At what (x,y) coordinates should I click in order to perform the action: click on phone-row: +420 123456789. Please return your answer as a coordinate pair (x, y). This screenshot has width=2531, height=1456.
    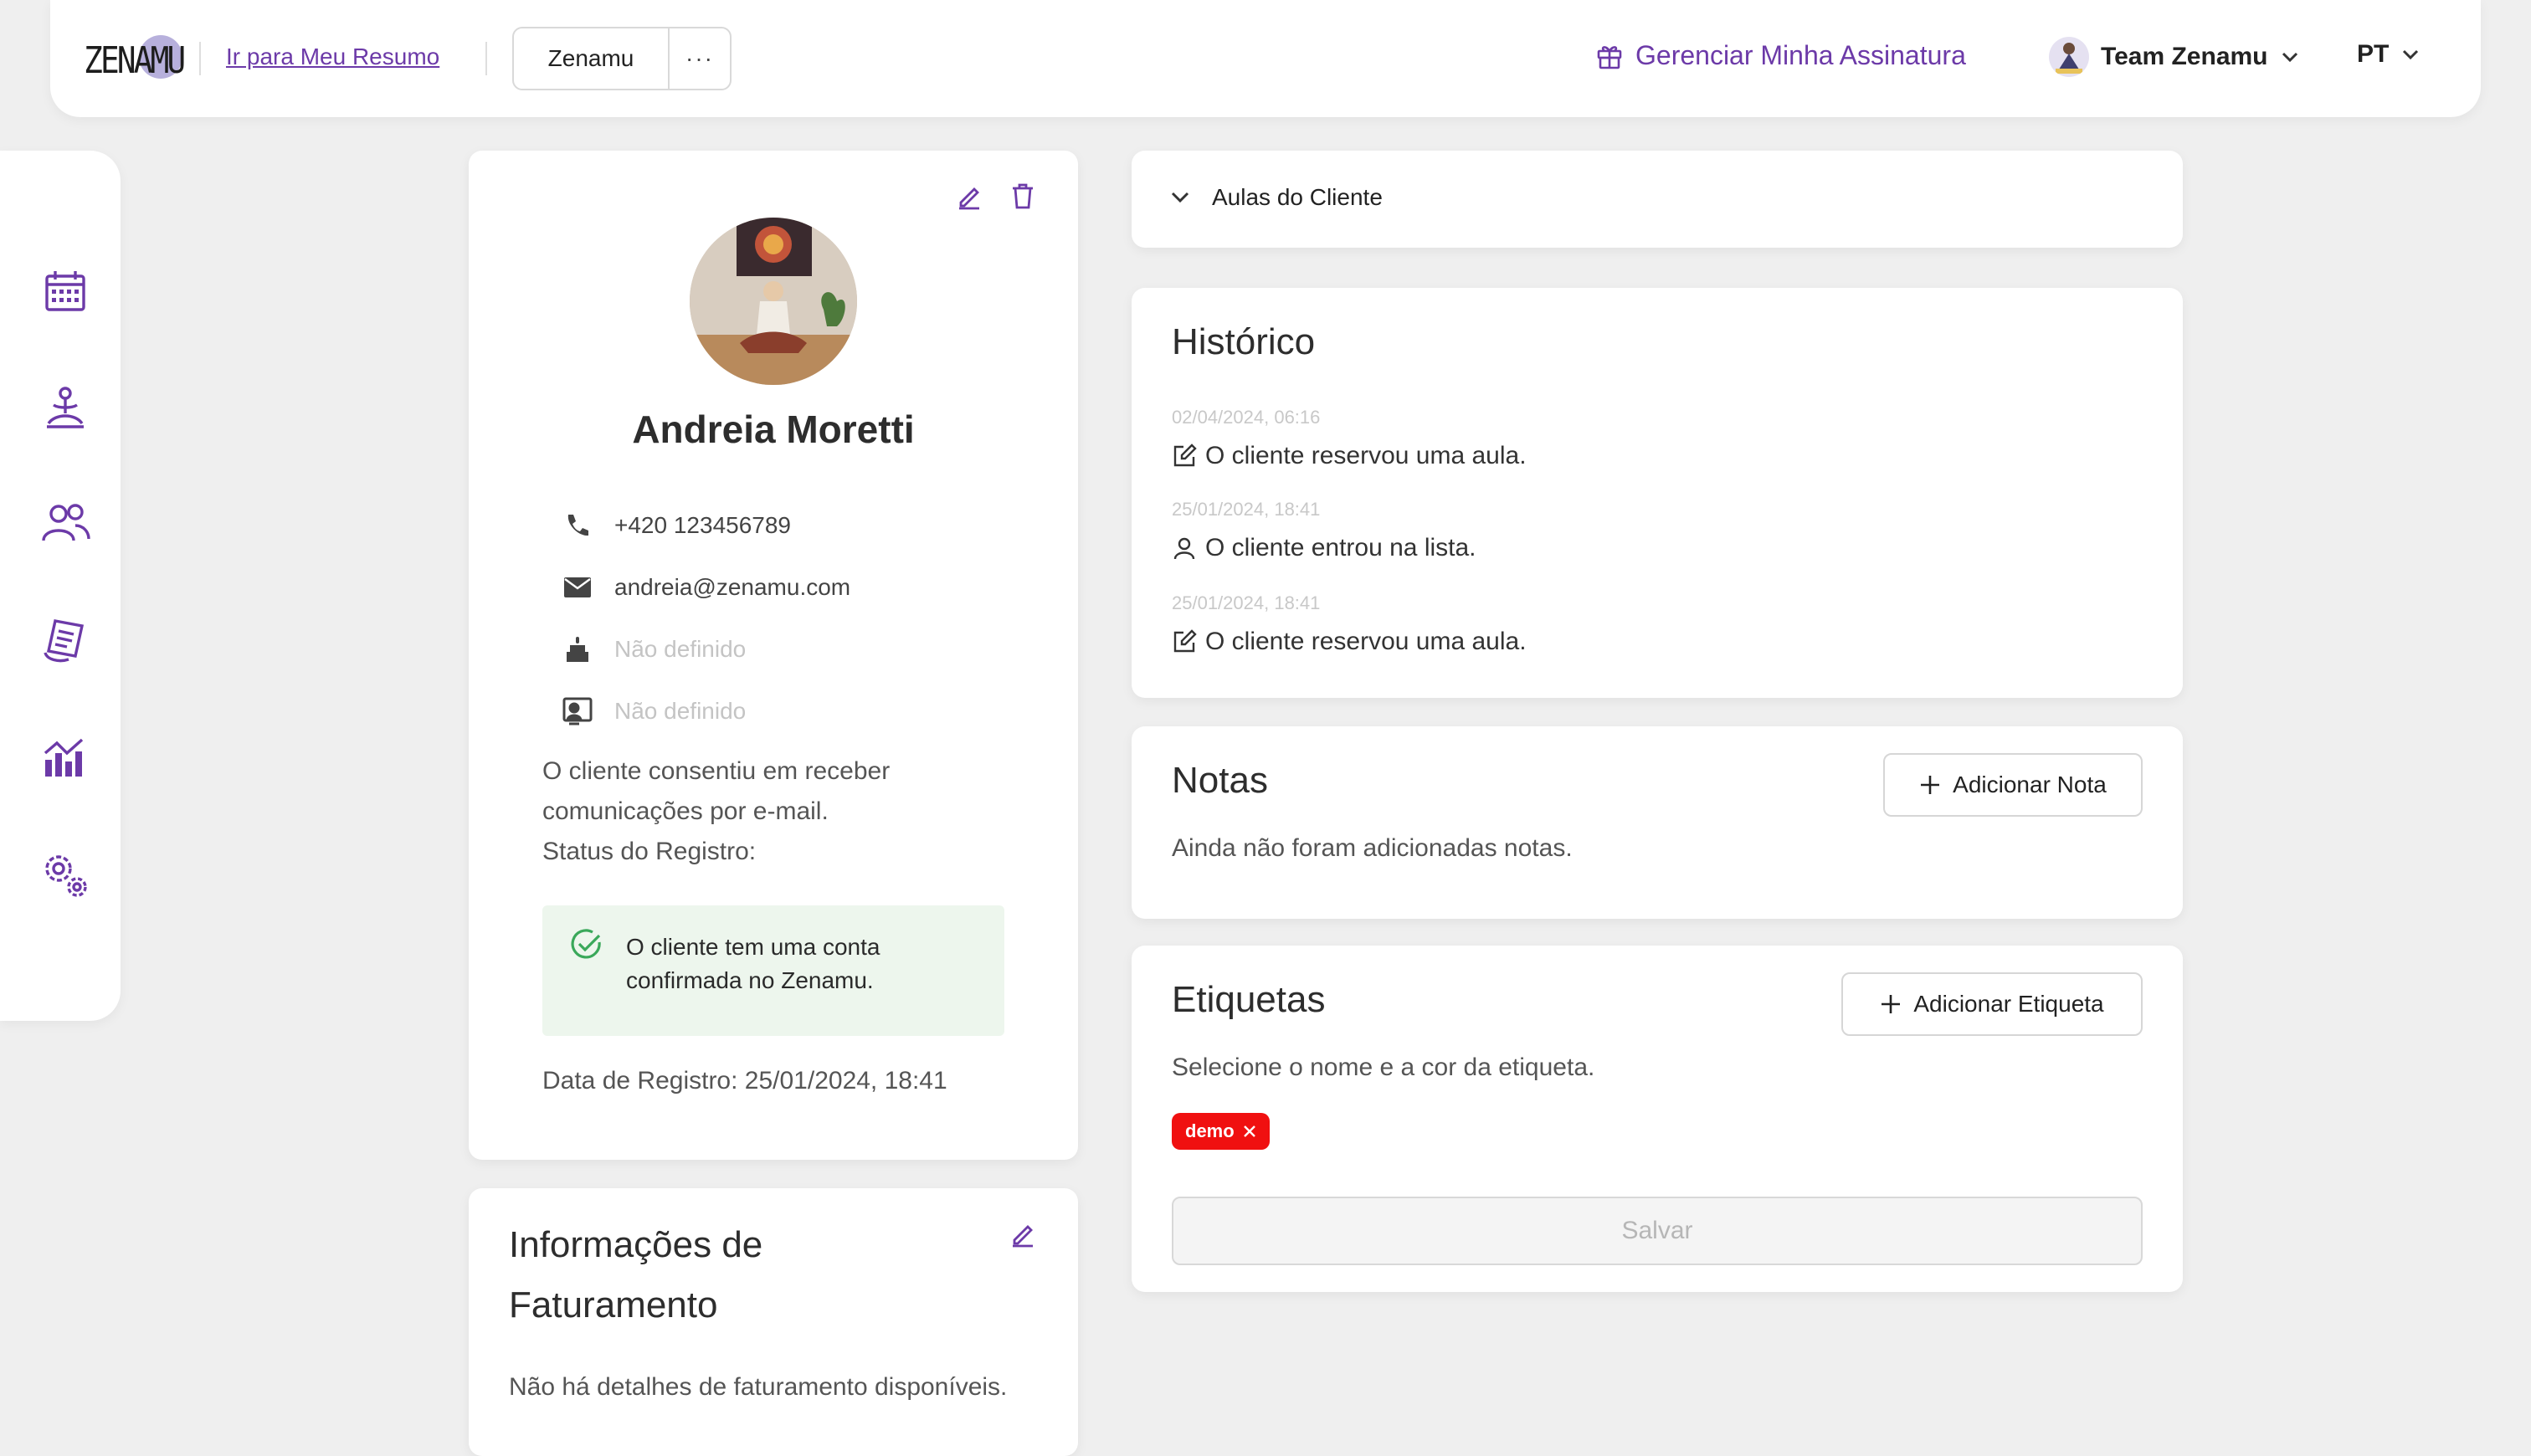
    Looking at the image, I should click on (676, 525).